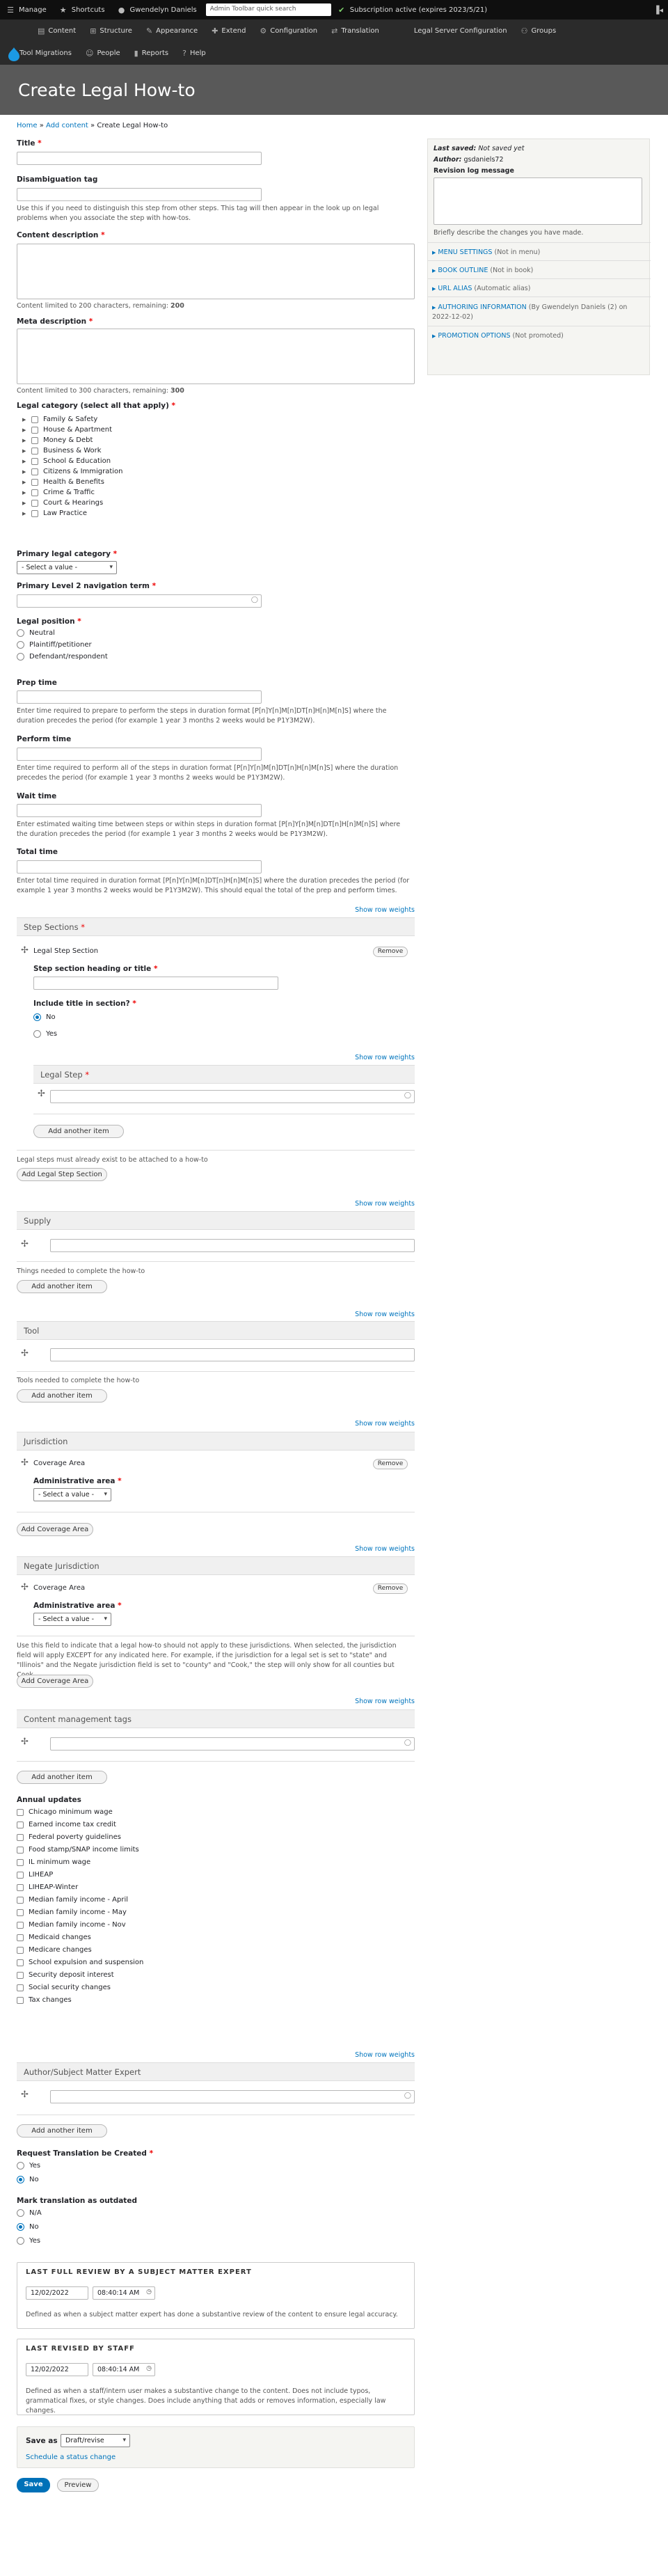 The width and height of the screenshot is (668, 2576). I want to click on content-tags-autocomplete: ◯, so click(232, 1744).